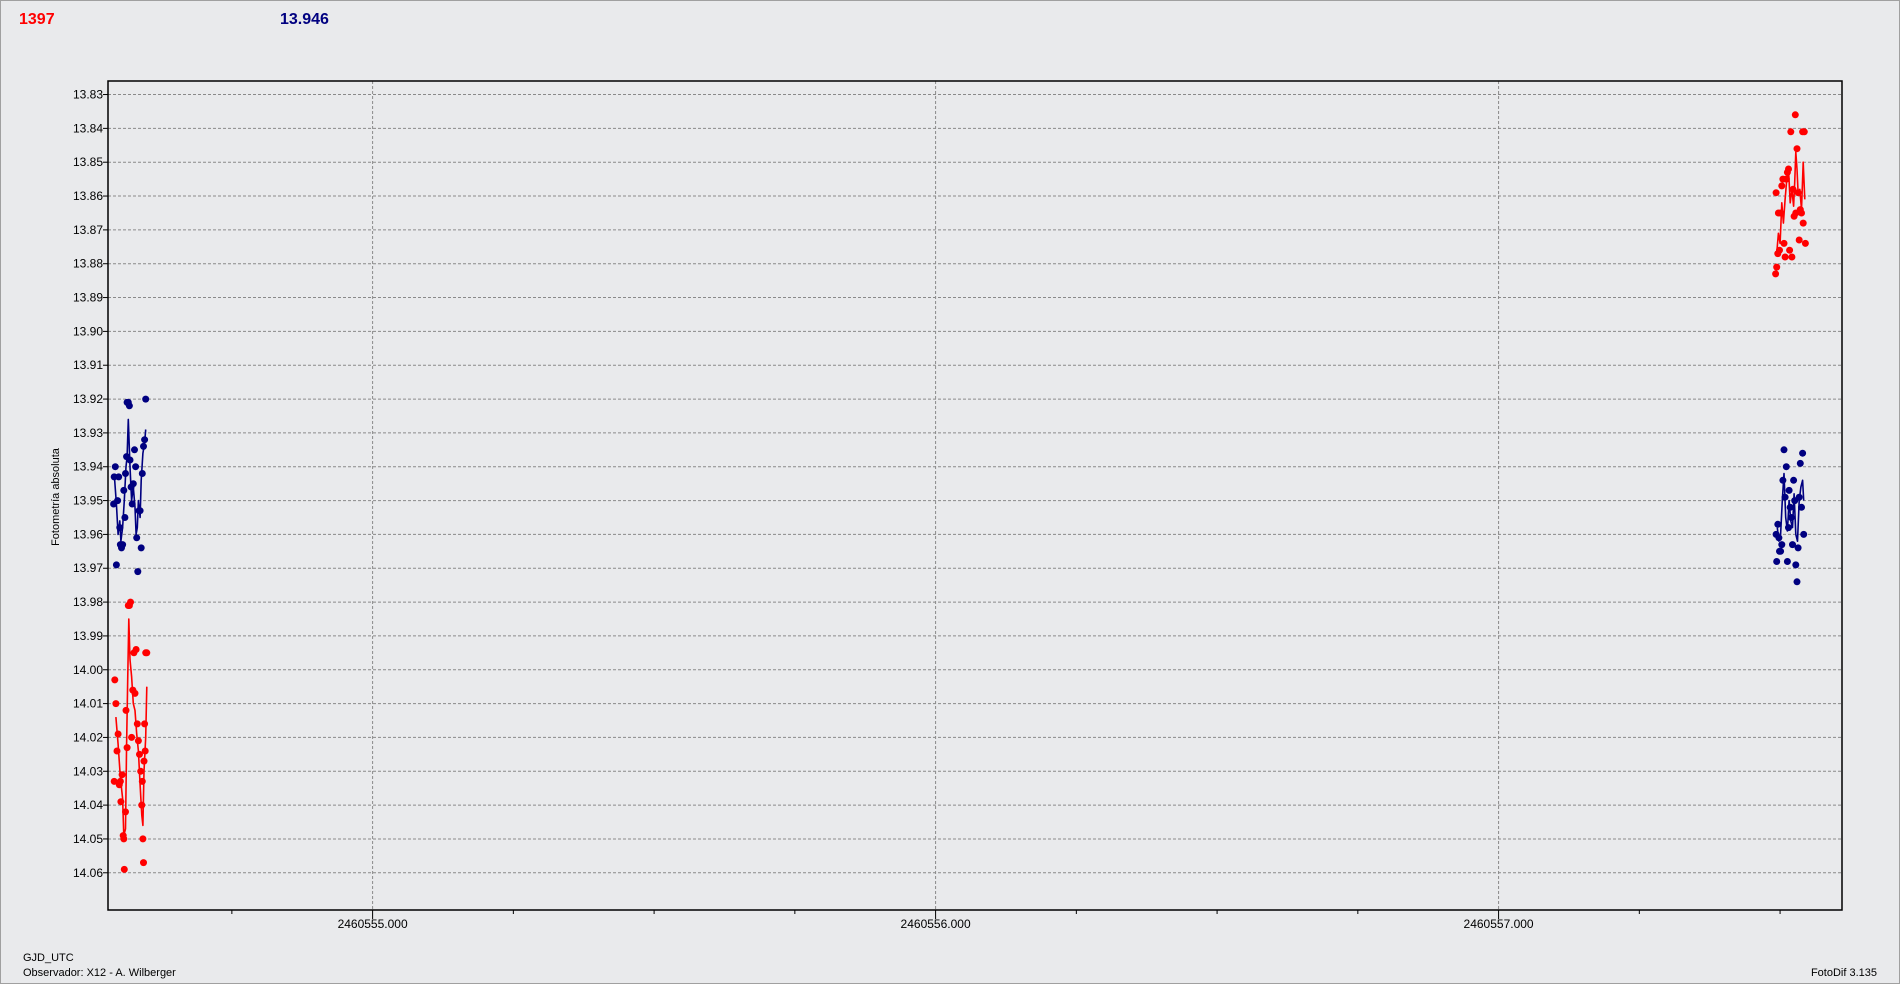 This screenshot has width=1900, height=984. I want to click on x-tick-label: 2460555.000, so click(373, 924).